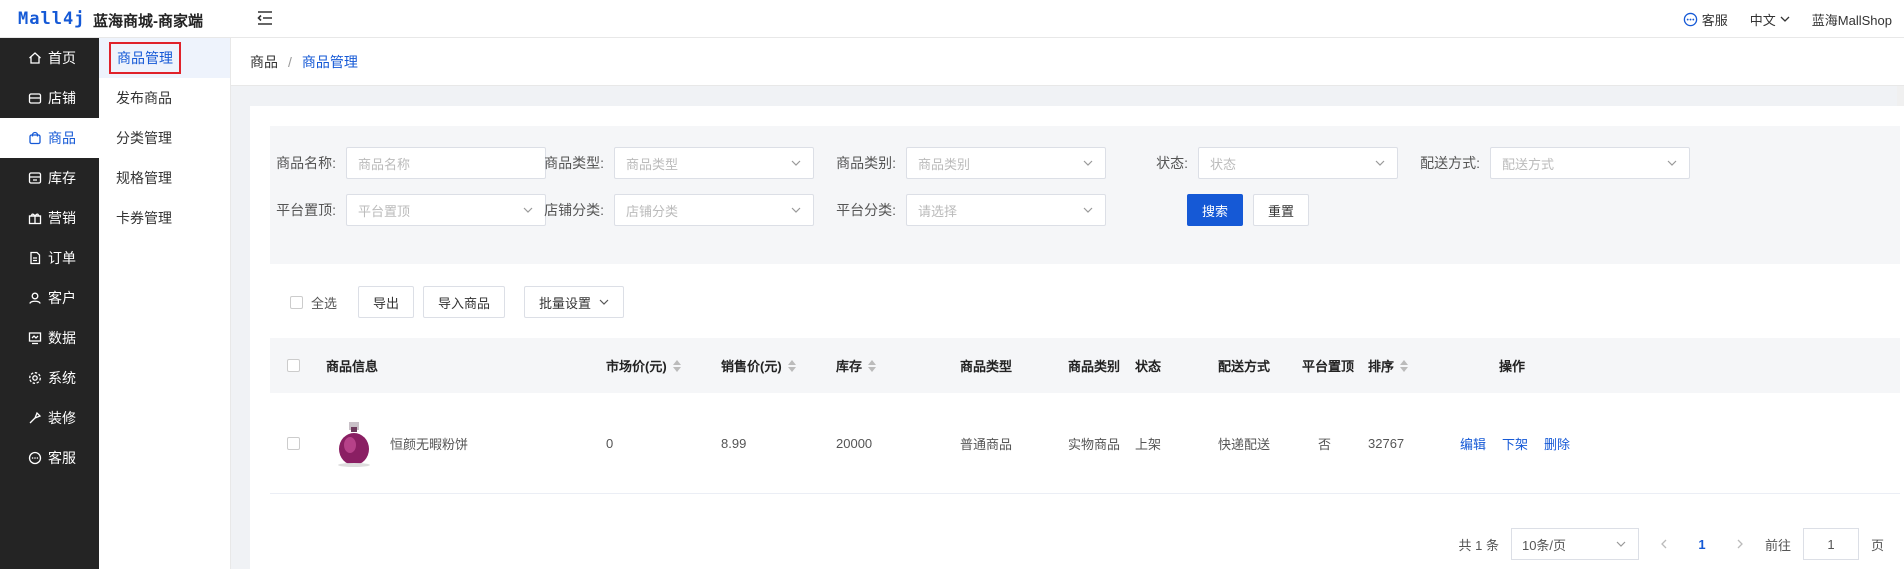  I want to click on col-market-price: 市场价(元), so click(643, 365).